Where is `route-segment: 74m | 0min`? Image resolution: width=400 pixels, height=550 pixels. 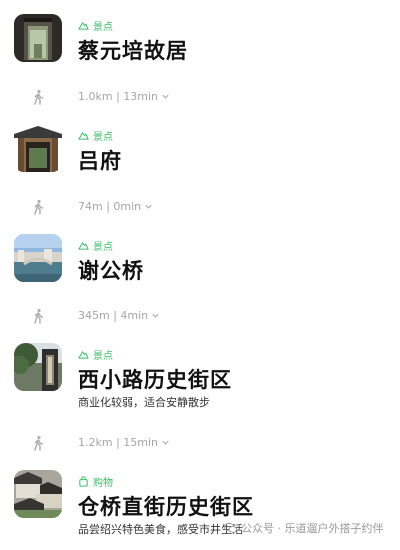 route-segment: 74m | 0min is located at coordinates (200, 208).